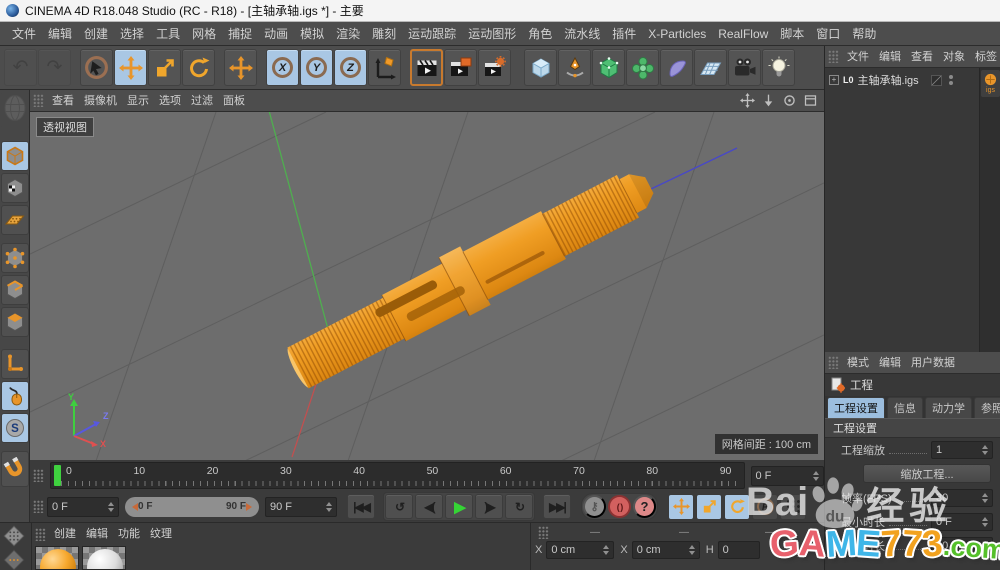 Image resolution: width=1000 pixels, height=570 pixels. What do you see at coordinates (983, 546) in the screenshot?
I see `max-time-spinner` at bounding box center [983, 546].